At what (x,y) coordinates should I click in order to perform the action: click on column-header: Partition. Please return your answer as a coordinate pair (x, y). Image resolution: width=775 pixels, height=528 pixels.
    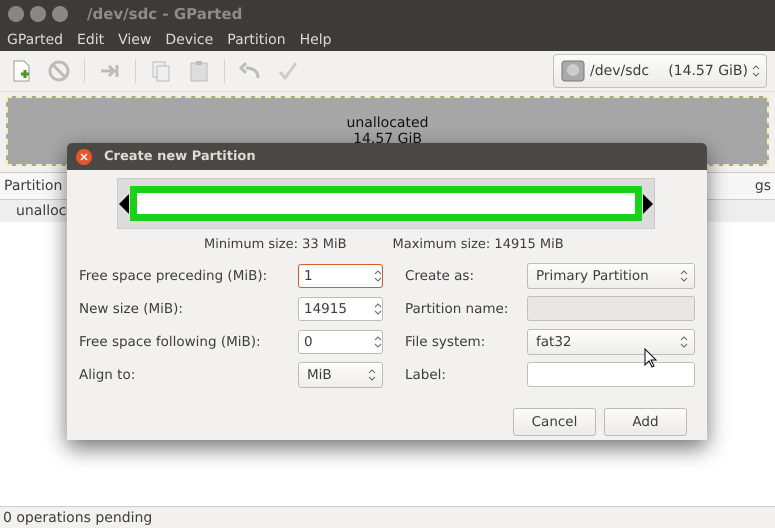
    Looking at the image, I should click on (33, 186).